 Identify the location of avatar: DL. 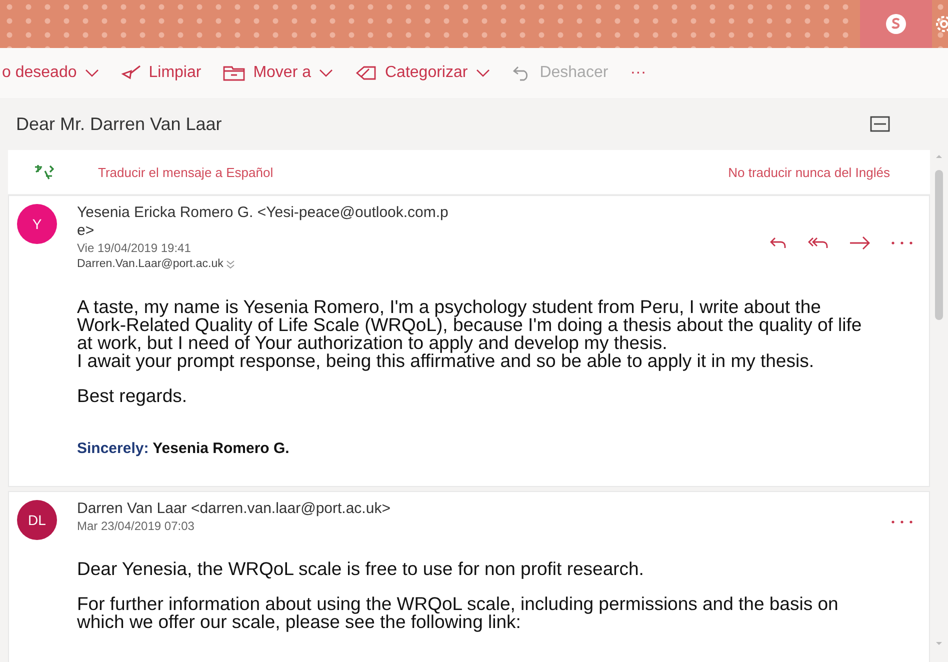
(37, 520).